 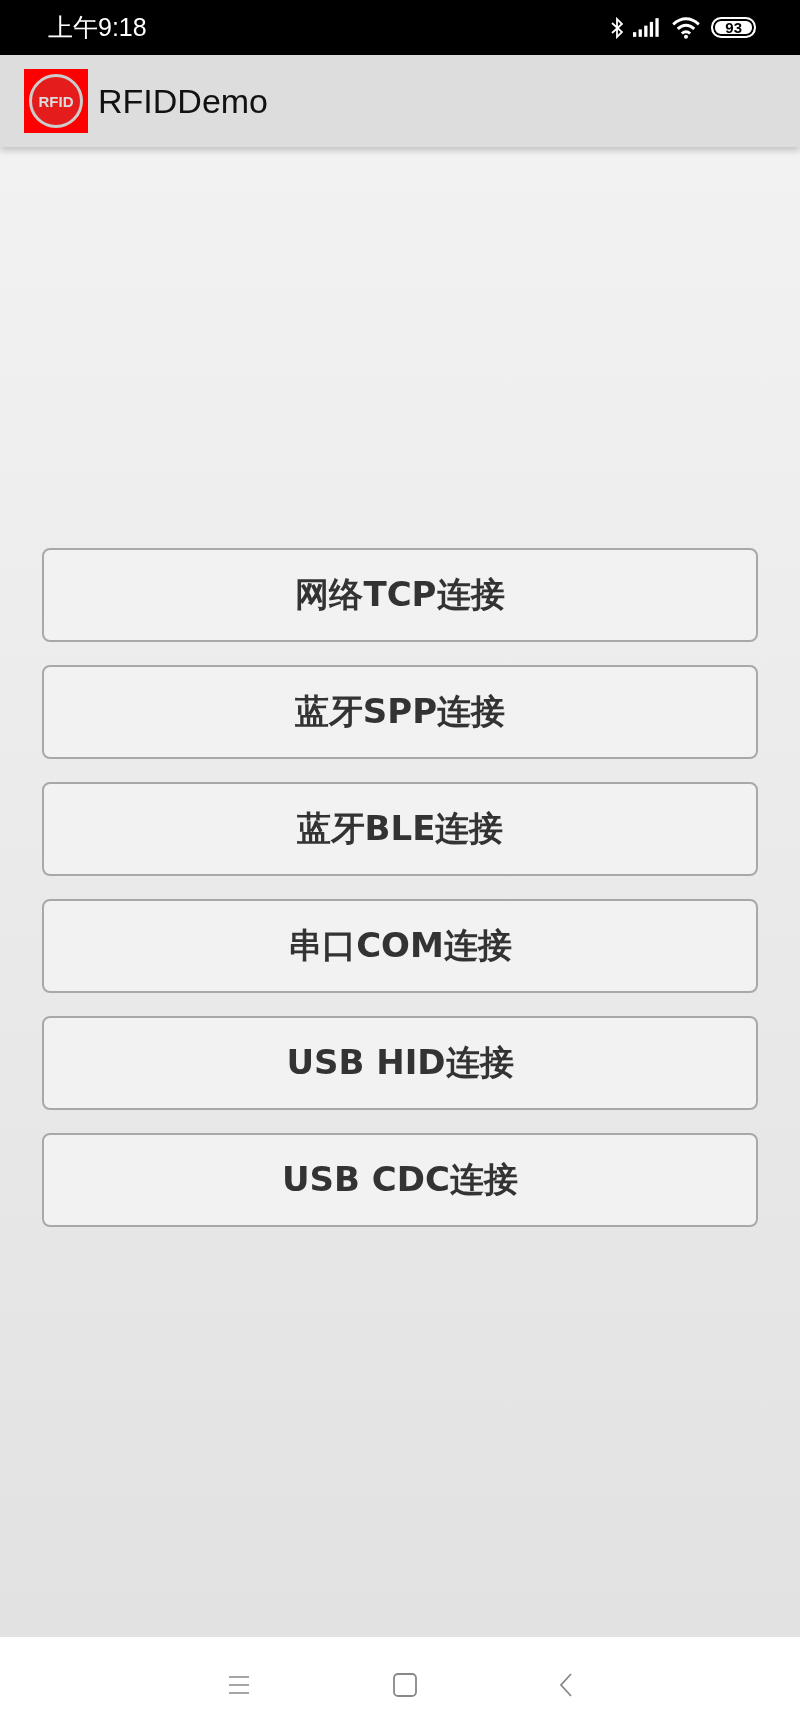 I want to click on connect-button: 蓝牙BLE连接, so click(x=400, y=829).